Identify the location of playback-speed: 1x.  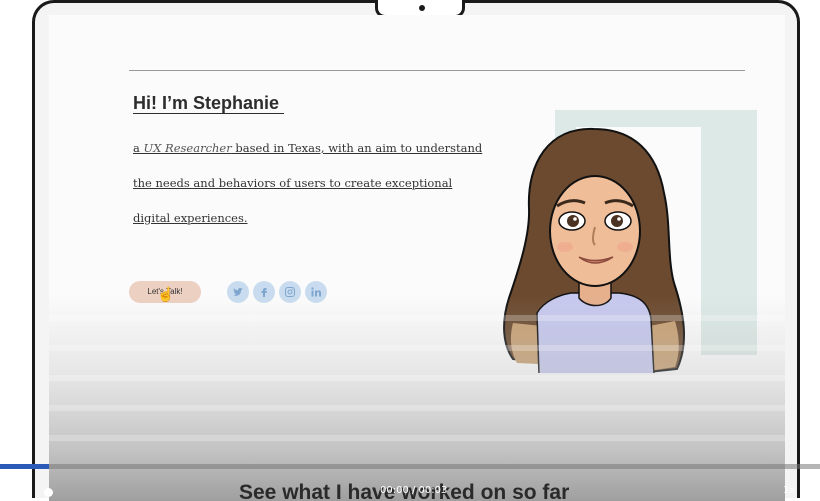
(789, 490).